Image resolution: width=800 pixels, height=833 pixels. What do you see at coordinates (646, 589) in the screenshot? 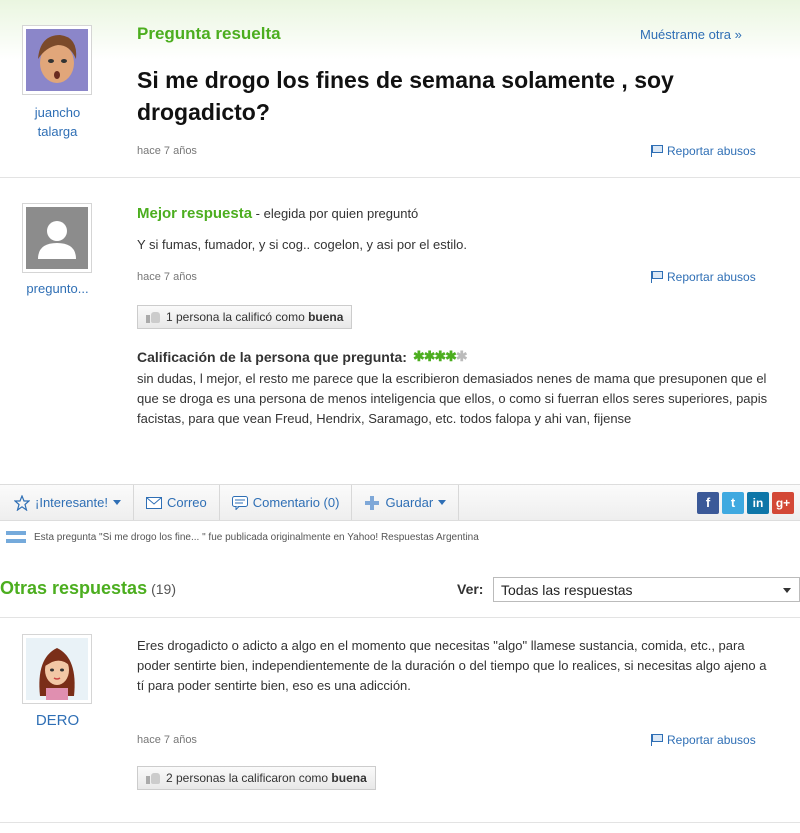
I see `view-select: Todas las respuestas` at bounding box center [646, 589].